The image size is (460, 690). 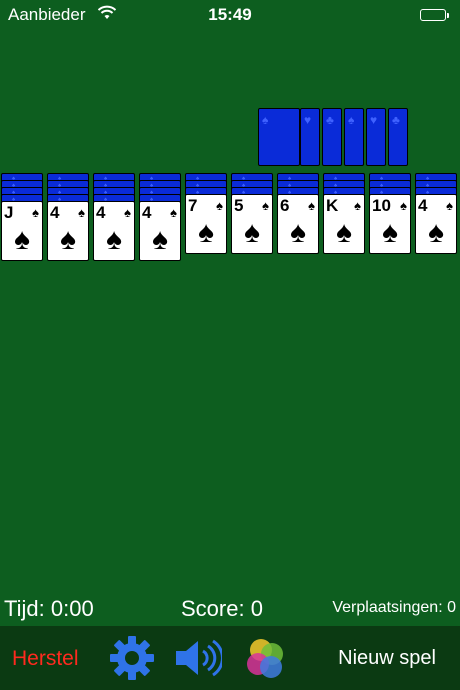 What do you see at coordinates (222, 608) in the screenshot?
I see `score: Score: 0` at bounding box center [222, 608].